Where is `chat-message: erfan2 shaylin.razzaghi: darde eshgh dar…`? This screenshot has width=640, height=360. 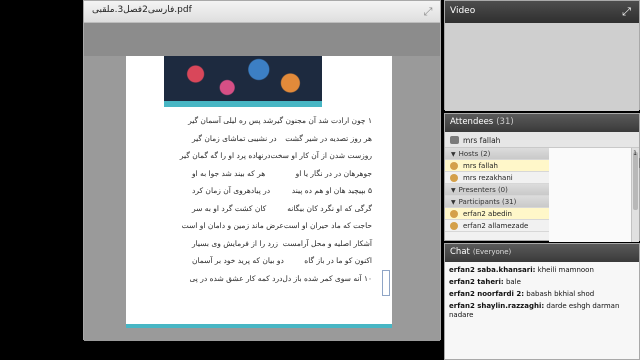 chat-message: erfan2 shaylin.razzaghi: darde eshgh dar… is located at coordinates (534, 310).